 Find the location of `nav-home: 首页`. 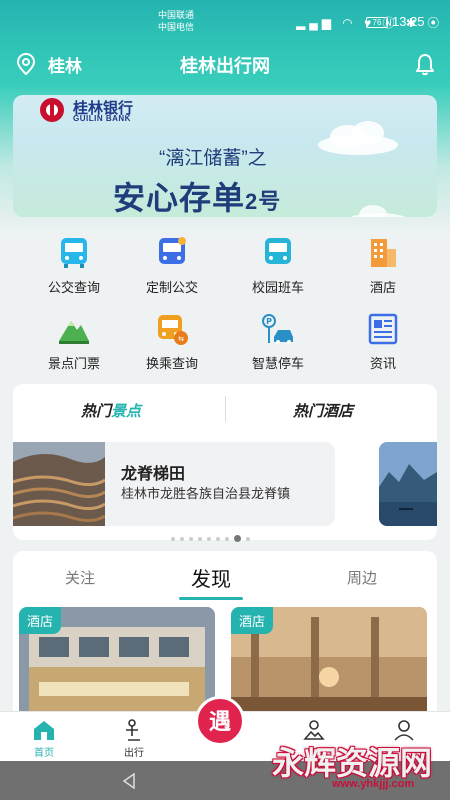

nav-home: 首页 is located at coordinates (44, 737).